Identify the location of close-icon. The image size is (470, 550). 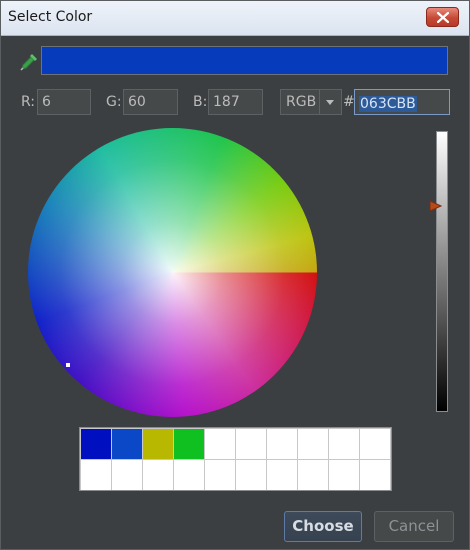
(443, 17).